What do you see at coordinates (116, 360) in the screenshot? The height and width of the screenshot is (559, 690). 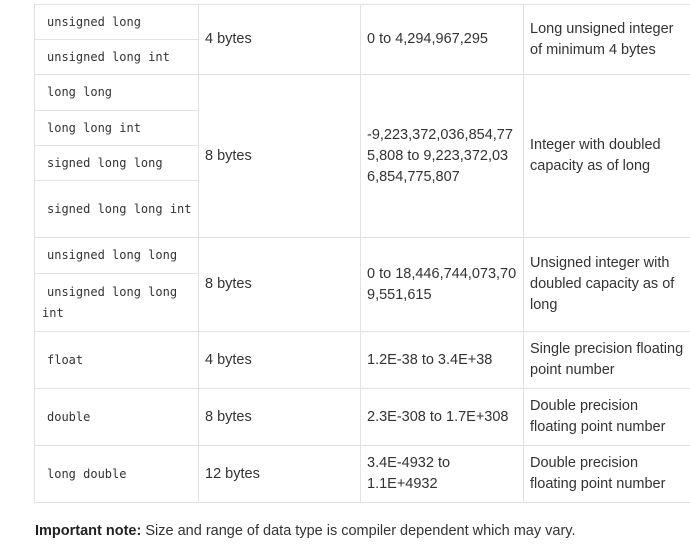 I see `type-cell: float` at bounding box center [116, 360].